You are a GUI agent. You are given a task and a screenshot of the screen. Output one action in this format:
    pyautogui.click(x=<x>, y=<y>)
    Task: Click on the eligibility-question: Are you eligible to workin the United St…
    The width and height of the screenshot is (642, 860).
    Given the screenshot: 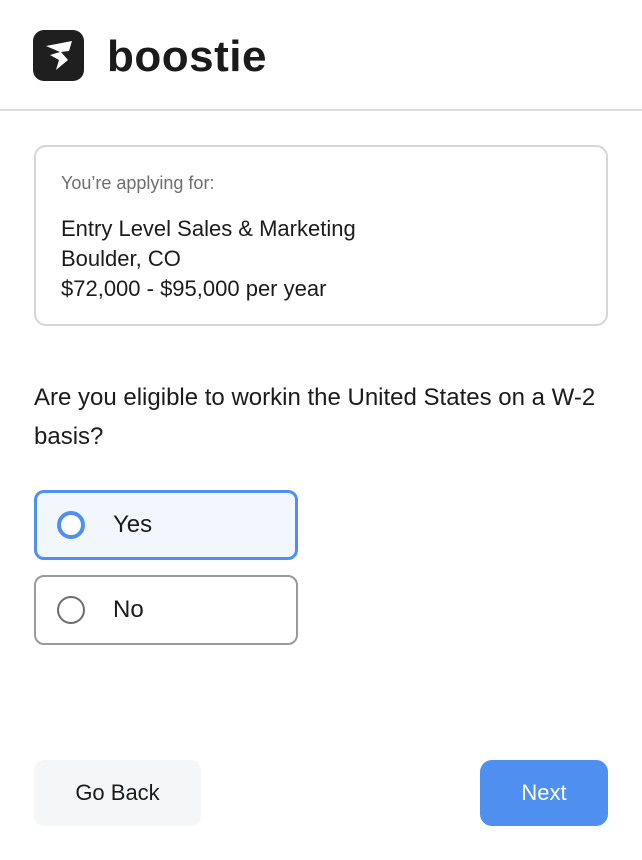 What is the action you would take?
    pyautogui.click(x=315, y=417)
    